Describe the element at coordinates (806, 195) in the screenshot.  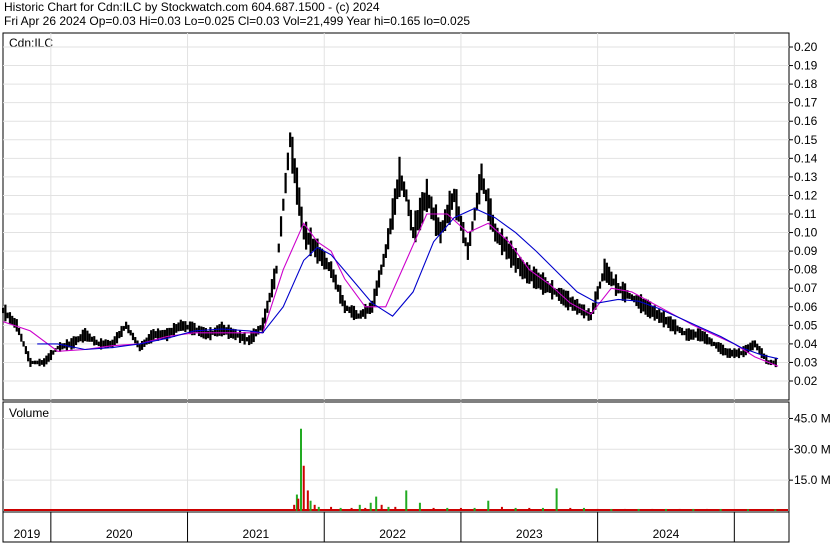
I see `price-y-tick-label: 0.12` at that location.